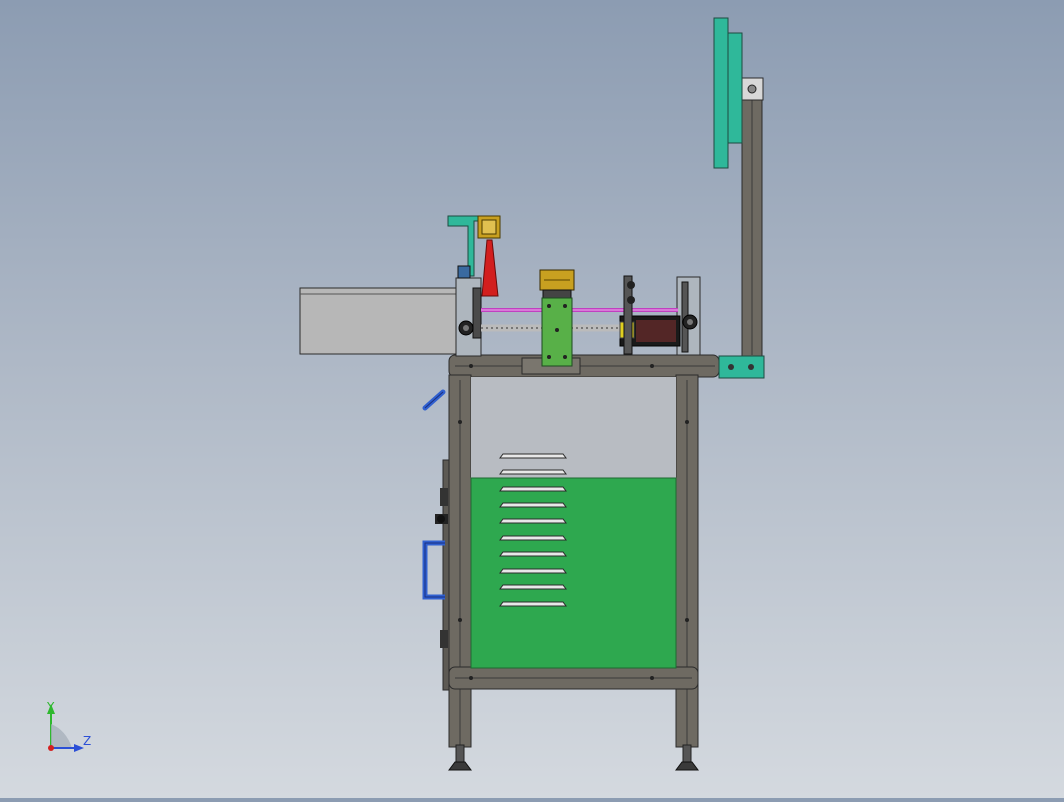  What do you see at coordinates (741, 367) in the screenshot?
I see `post-bracket` at bounding box center [741, 367].